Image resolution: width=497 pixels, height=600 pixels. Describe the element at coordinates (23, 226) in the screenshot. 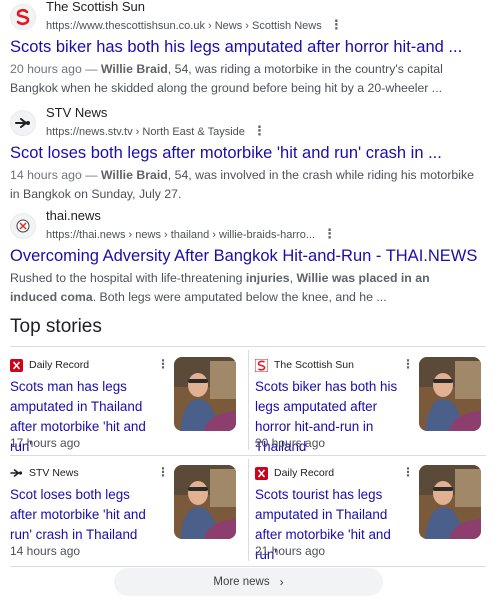

I see `thai-news-logo-icon` at that location.